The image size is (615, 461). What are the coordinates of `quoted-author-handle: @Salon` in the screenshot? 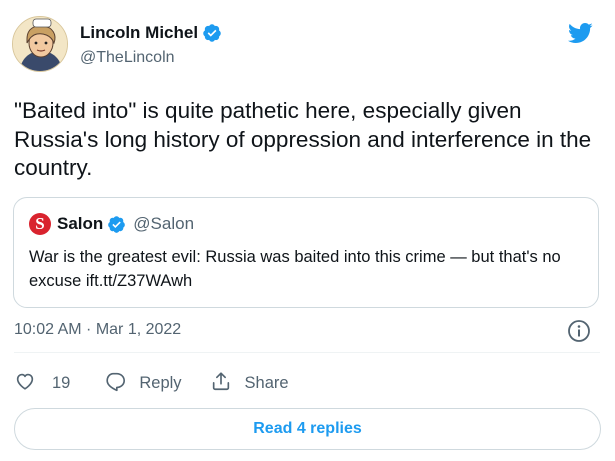 It's located at (164, 223).